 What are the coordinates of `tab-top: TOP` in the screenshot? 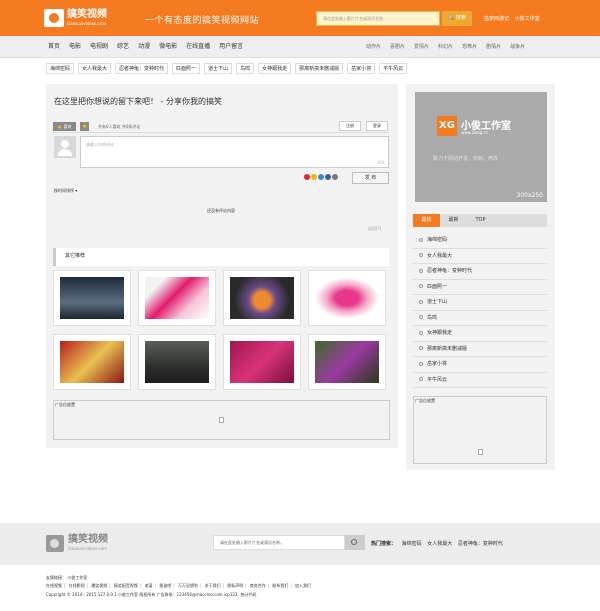 It's located at (480, 220).